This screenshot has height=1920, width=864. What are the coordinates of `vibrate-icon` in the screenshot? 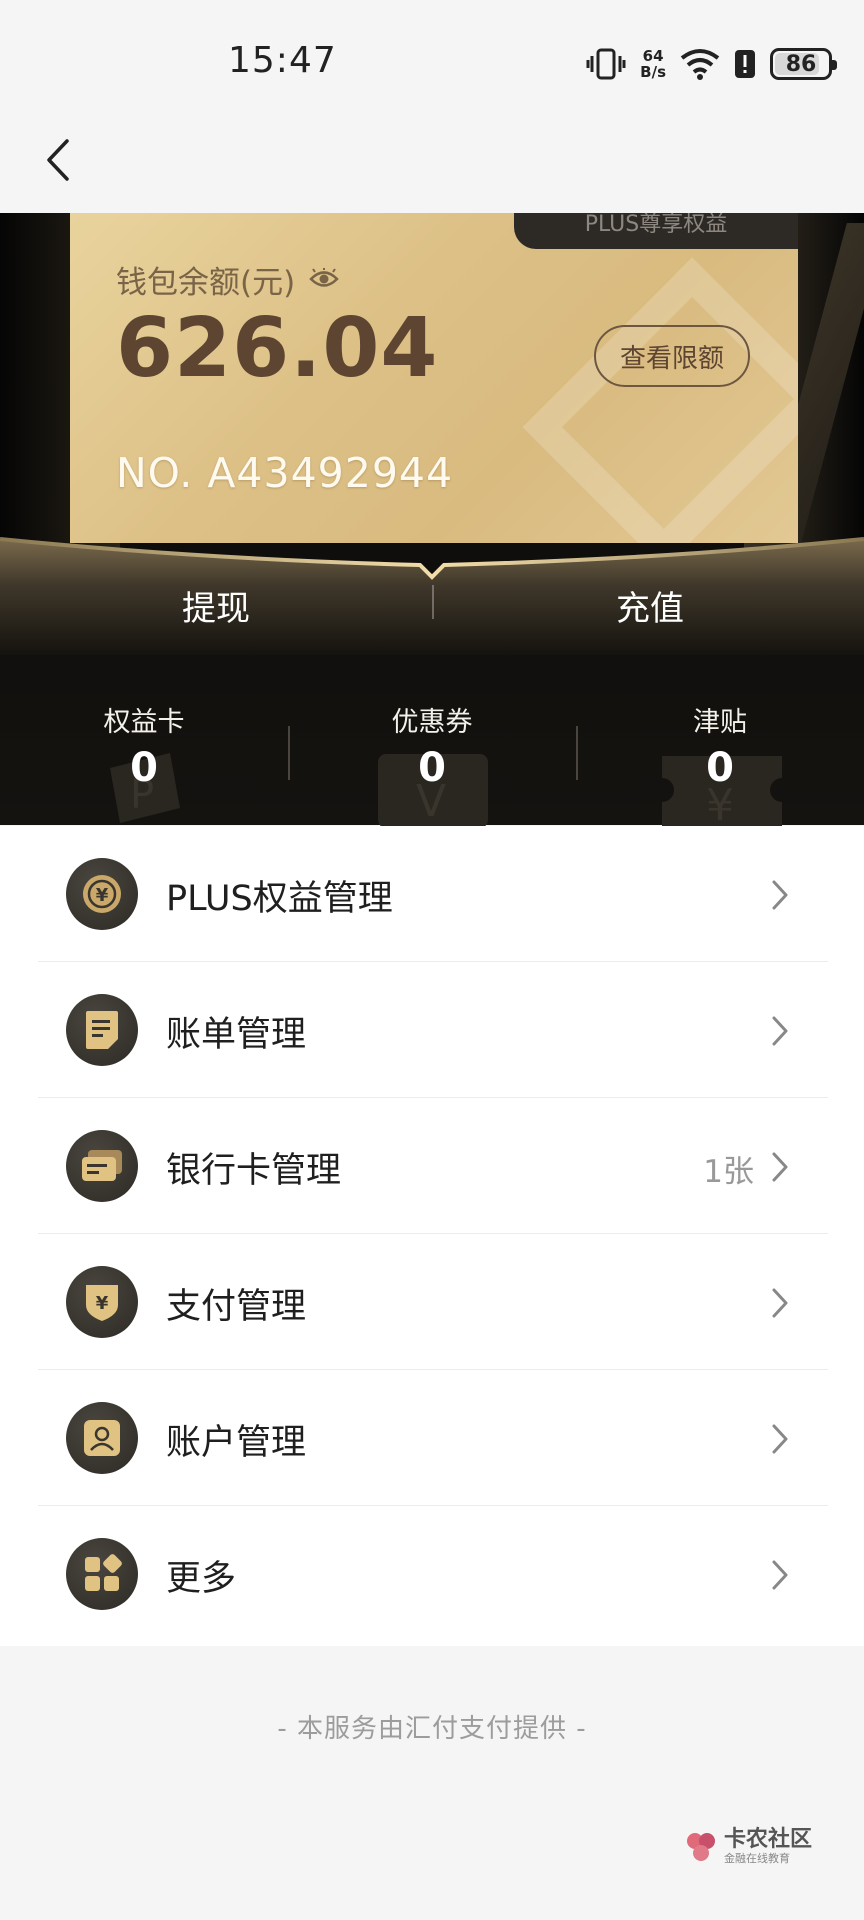 It's located at (606, 64).